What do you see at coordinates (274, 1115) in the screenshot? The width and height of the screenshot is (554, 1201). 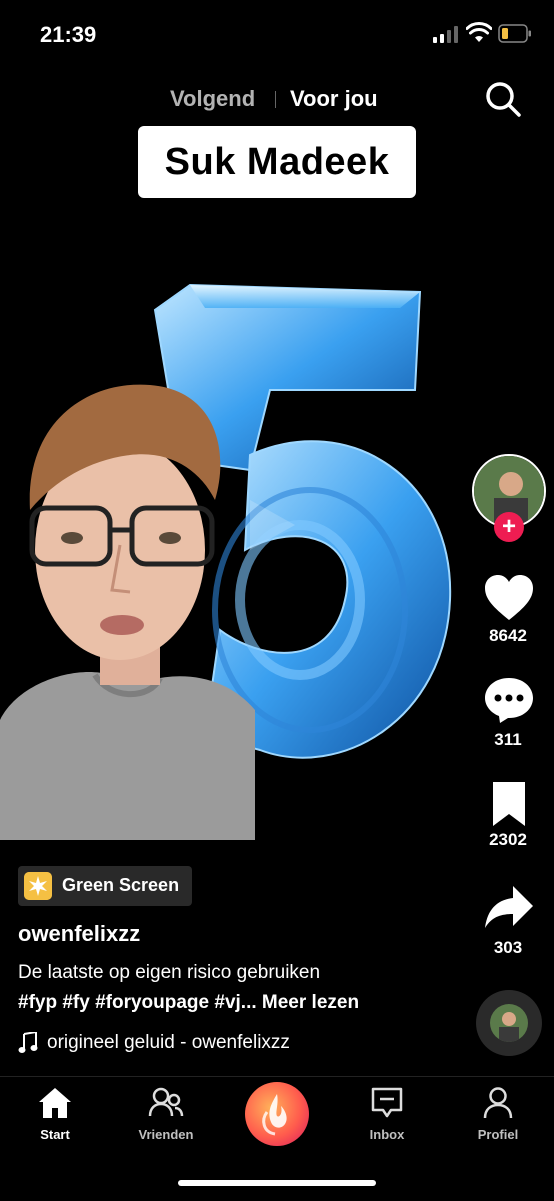 I see `create-flame-icon` at bounding box center [274, 1115].